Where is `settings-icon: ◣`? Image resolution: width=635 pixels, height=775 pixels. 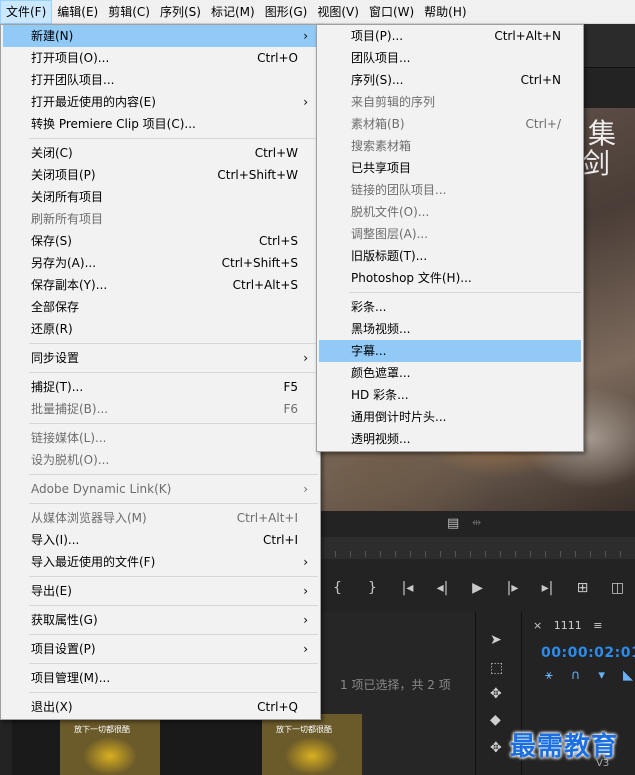
settings-icon: ◣ is located at coordinates (628, 675).